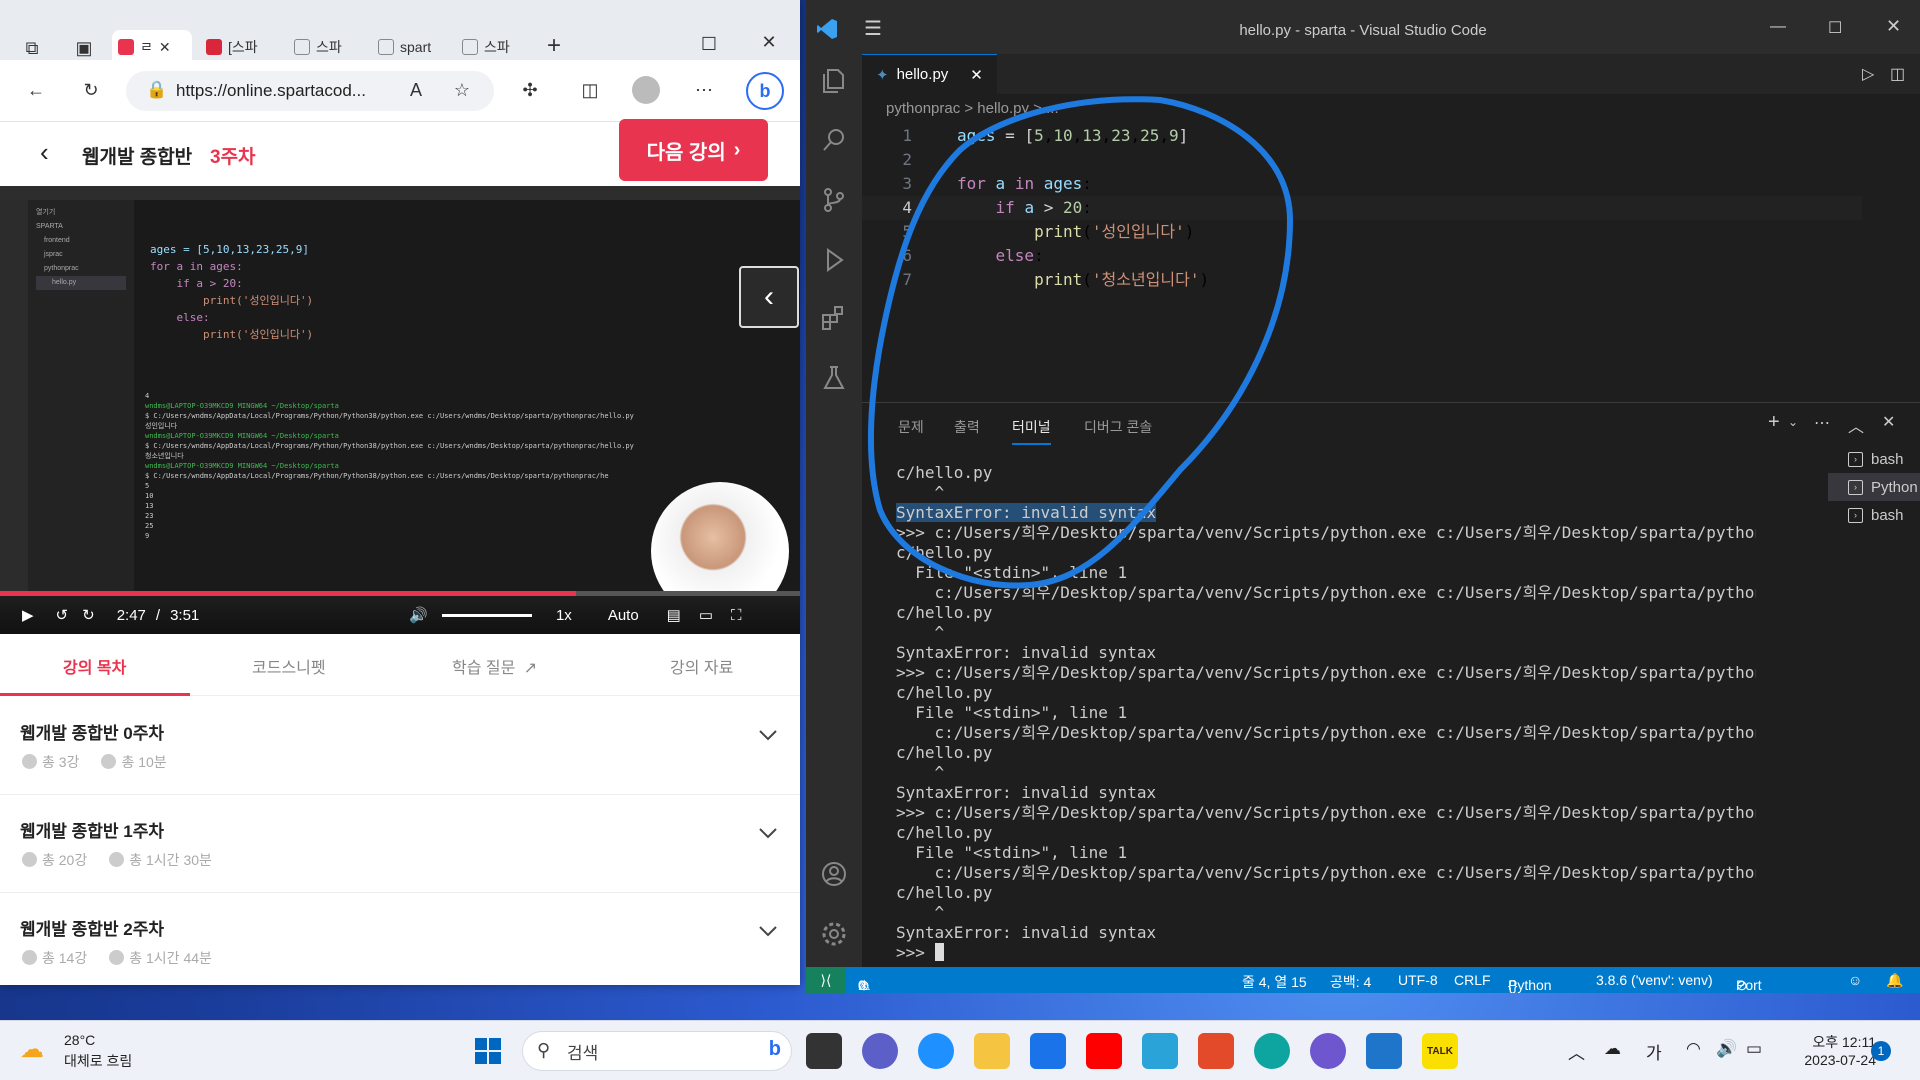  Describe the element at coordinates (657, 1051) in the screenshot. I see `taskbar-search: ⚲ 검색 b` at that location.